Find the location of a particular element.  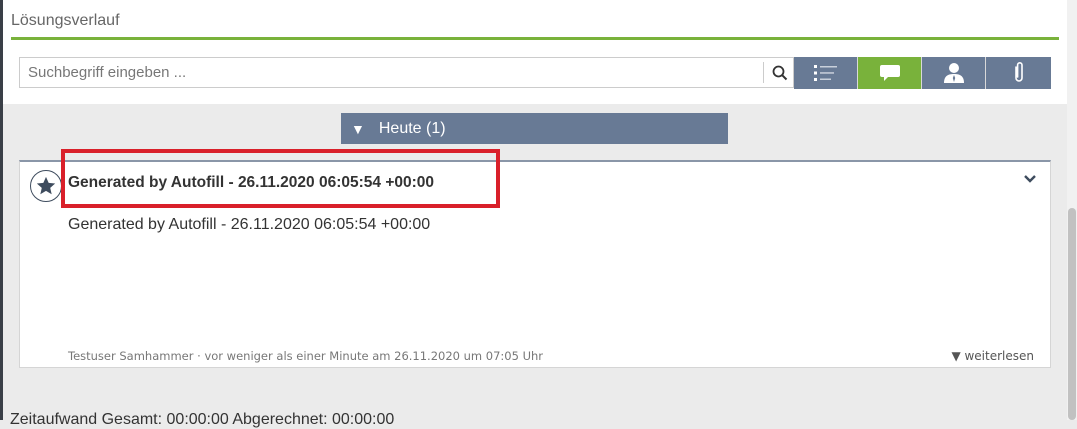

section-title: Lösungsverlauf is located at coordinates (65, 20).